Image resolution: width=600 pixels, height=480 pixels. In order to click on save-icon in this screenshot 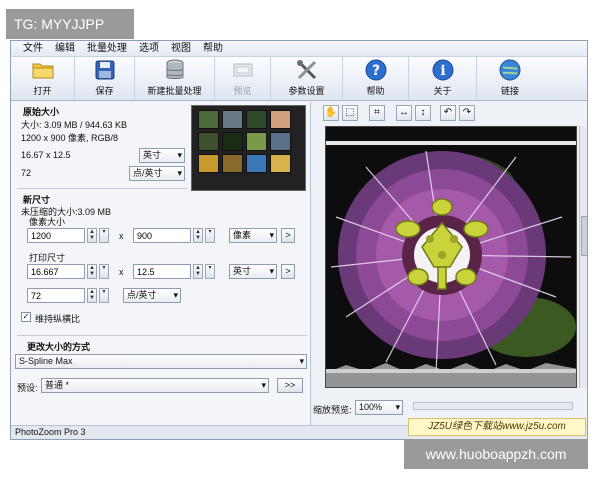, I will do `click(105, 70)`.